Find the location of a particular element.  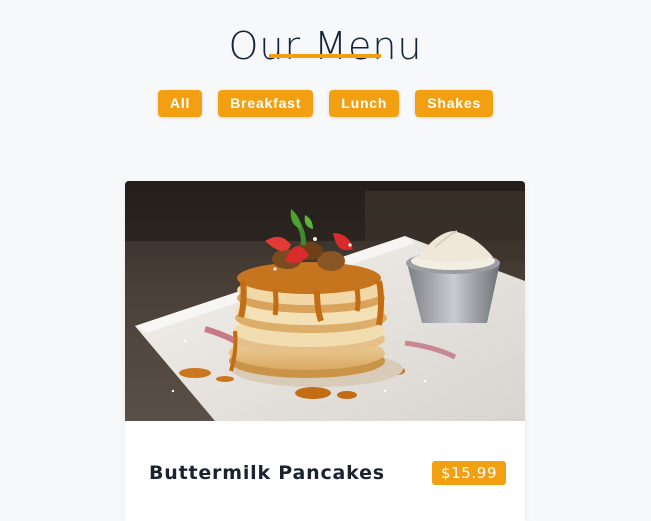

menu-item-price: $15.99 is located at coordinates (469, 473).